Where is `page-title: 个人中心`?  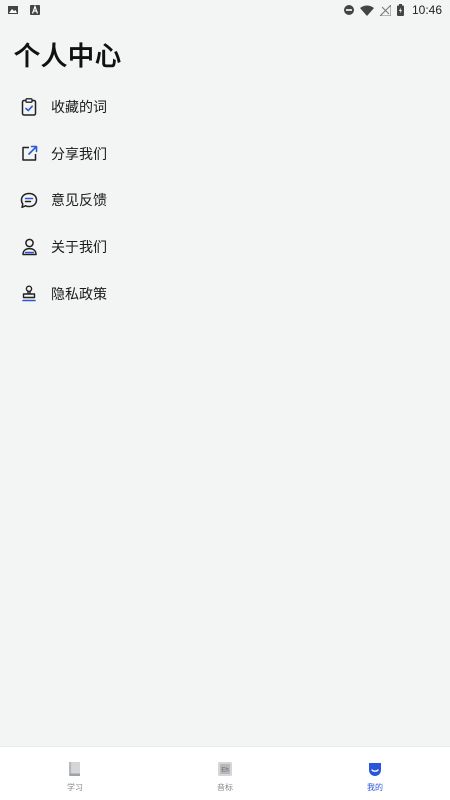
page-title: 个人中心 is located at coordinates (68, 57).